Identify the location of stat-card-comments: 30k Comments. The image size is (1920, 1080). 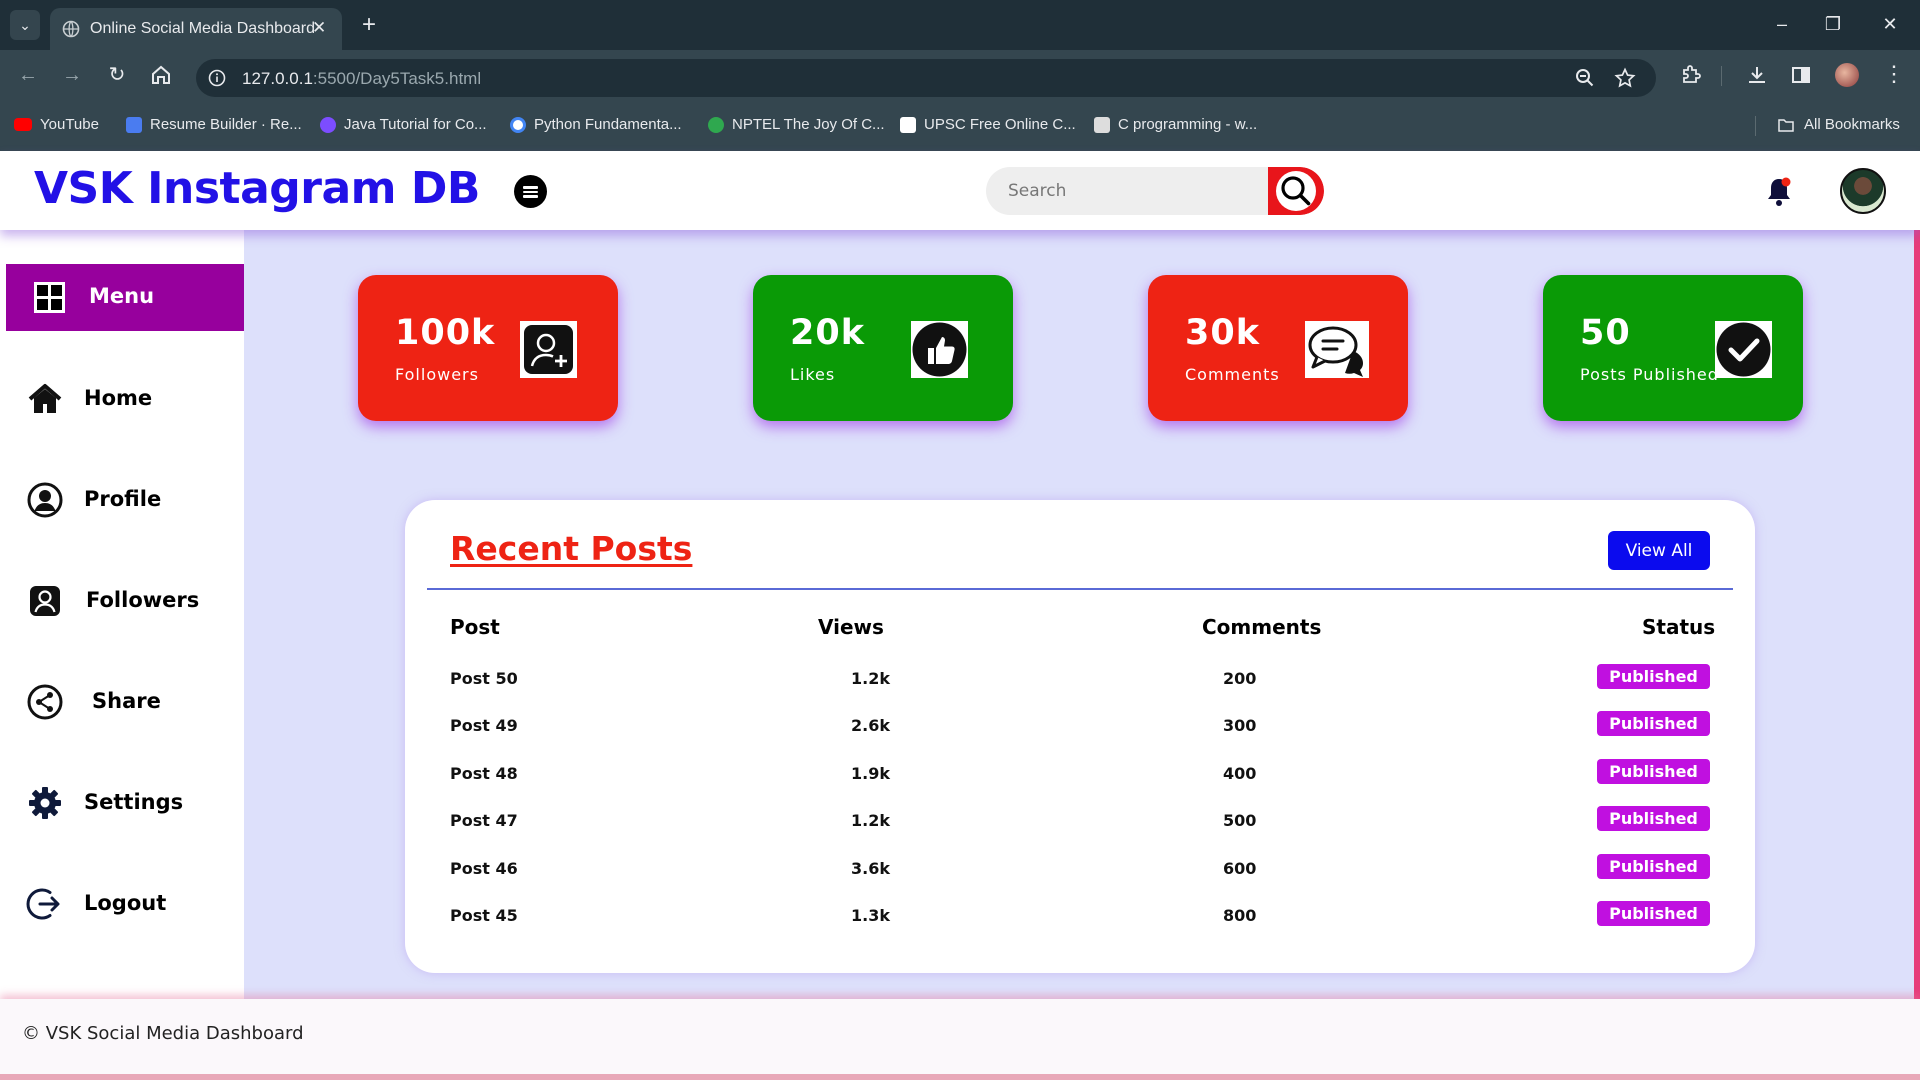
(1278, 348).